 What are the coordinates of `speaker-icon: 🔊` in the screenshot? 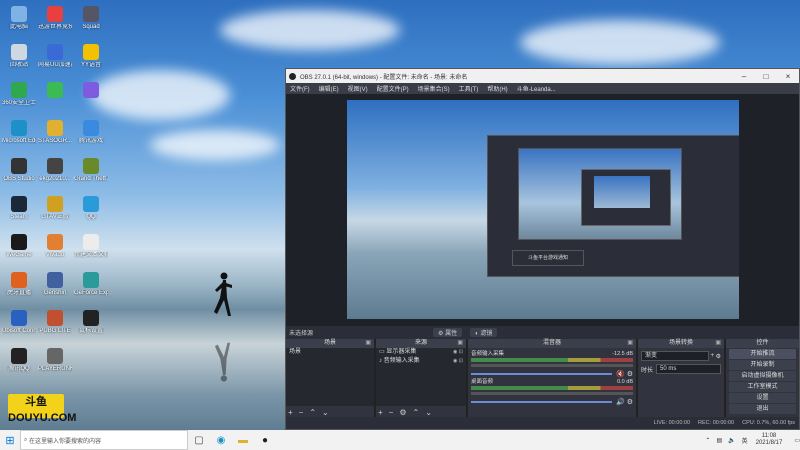 It's located at (620, 402).